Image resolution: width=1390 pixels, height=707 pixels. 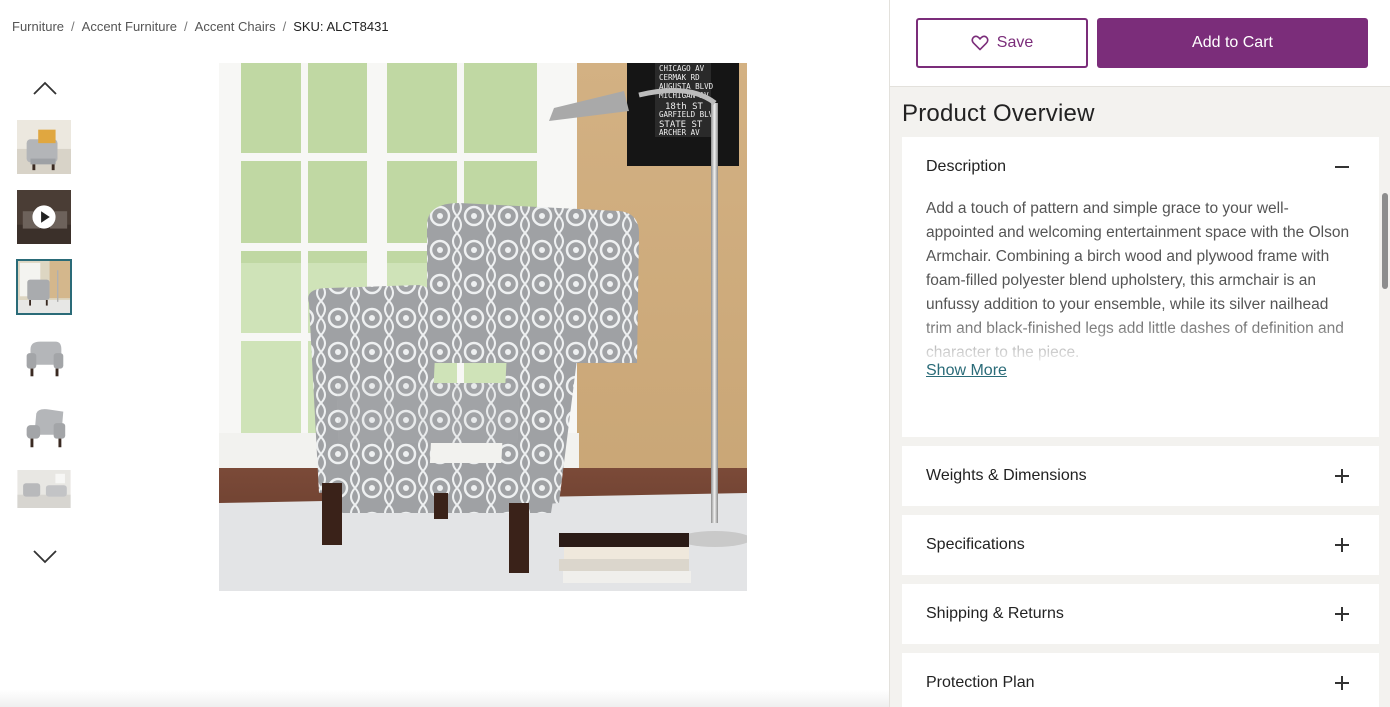 I want to click on breadcrumb-accent-chairs: Accent Chairs, so click(x=235, y=26).